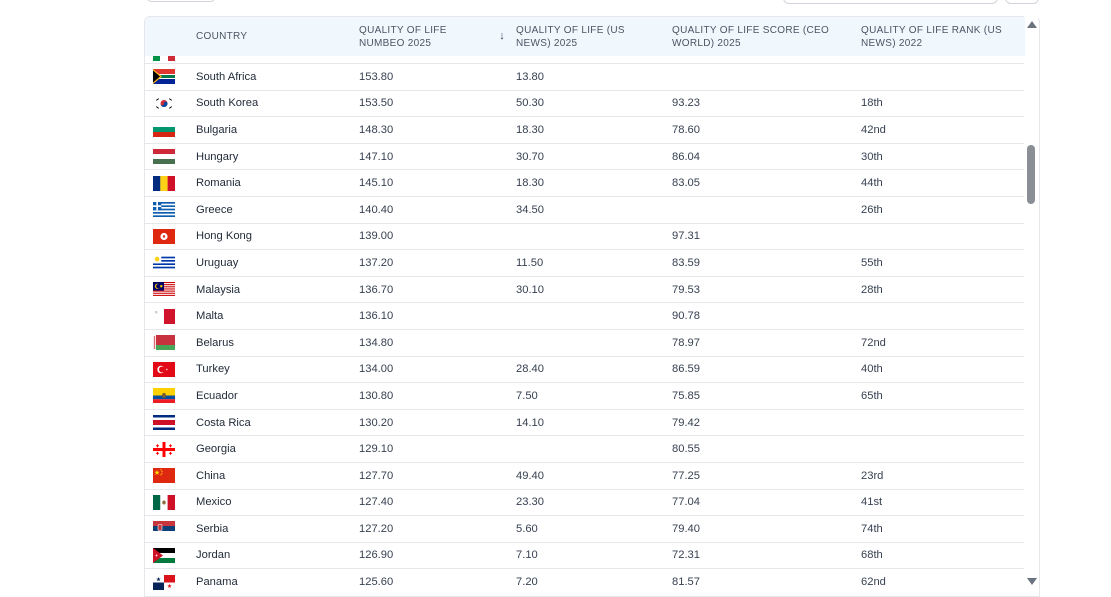 The width and height of the screenshot is (1111, 597). Describe the element at coordinates (218, 183) in the screenshot. I see `cell-country: Romania` at that location.